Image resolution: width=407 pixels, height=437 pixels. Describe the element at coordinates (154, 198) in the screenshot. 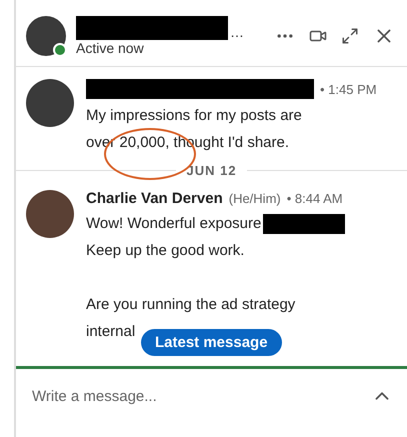

I see `sender-name: Charlie Van Derven` at that location.